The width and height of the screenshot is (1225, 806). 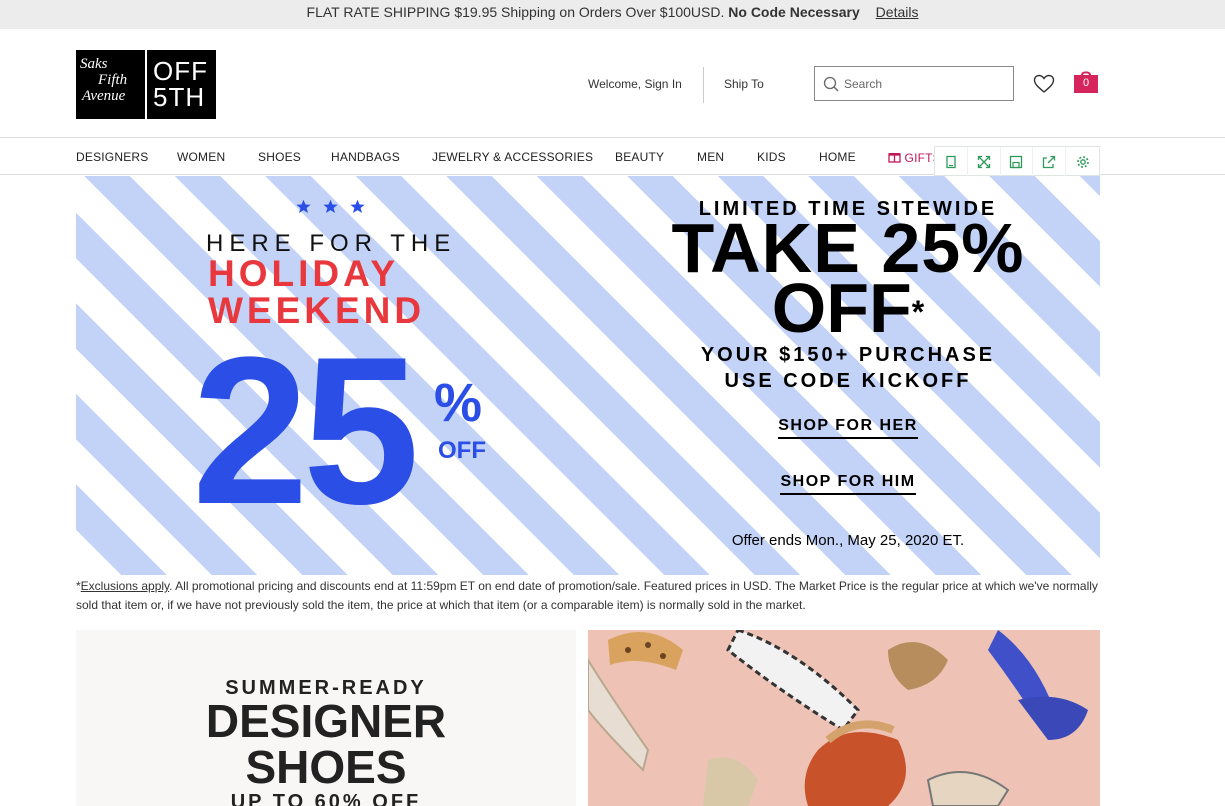 I want to click on page-icon, so click(x=951, y=162).